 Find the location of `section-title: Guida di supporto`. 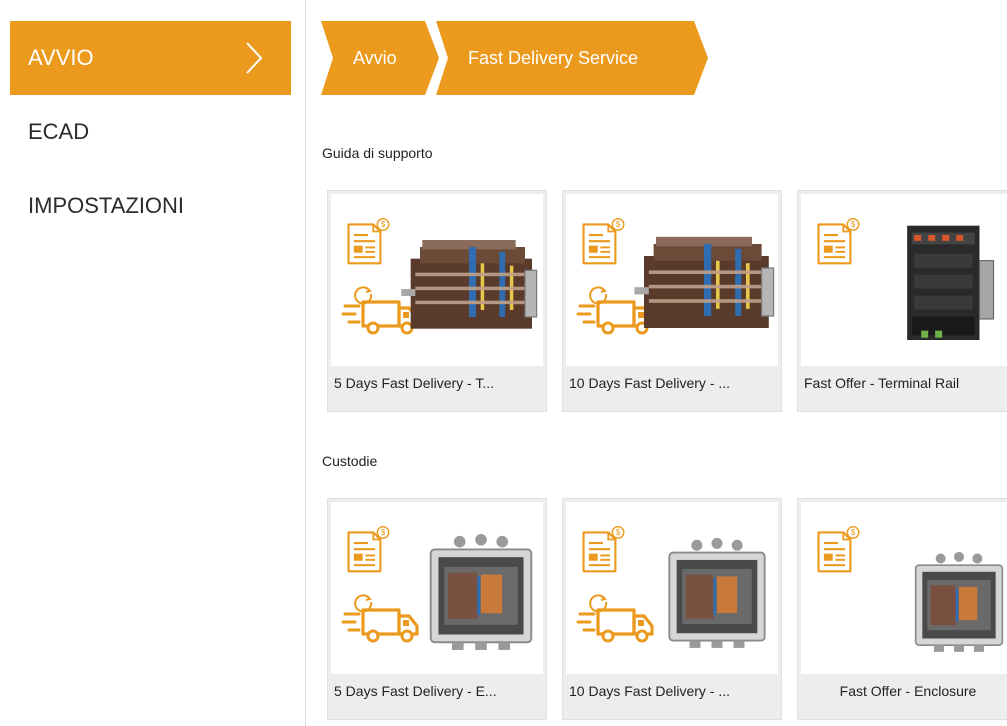

section-title: Guida di supporto is located at coordinates (377, 153).